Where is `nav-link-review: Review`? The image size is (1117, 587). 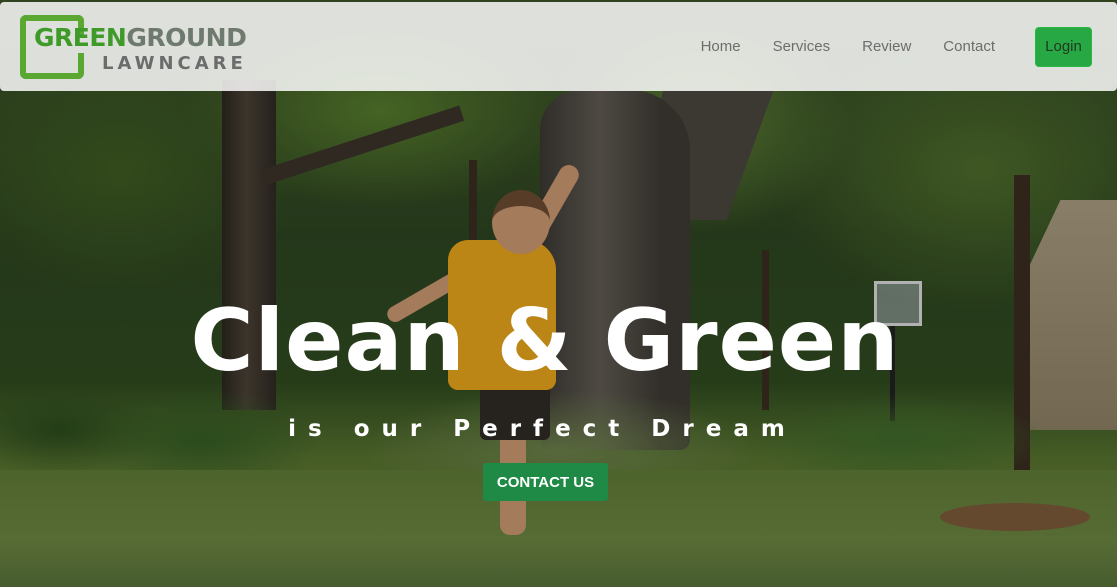 nav-link-review: Review is located at coordinates (886, 46).